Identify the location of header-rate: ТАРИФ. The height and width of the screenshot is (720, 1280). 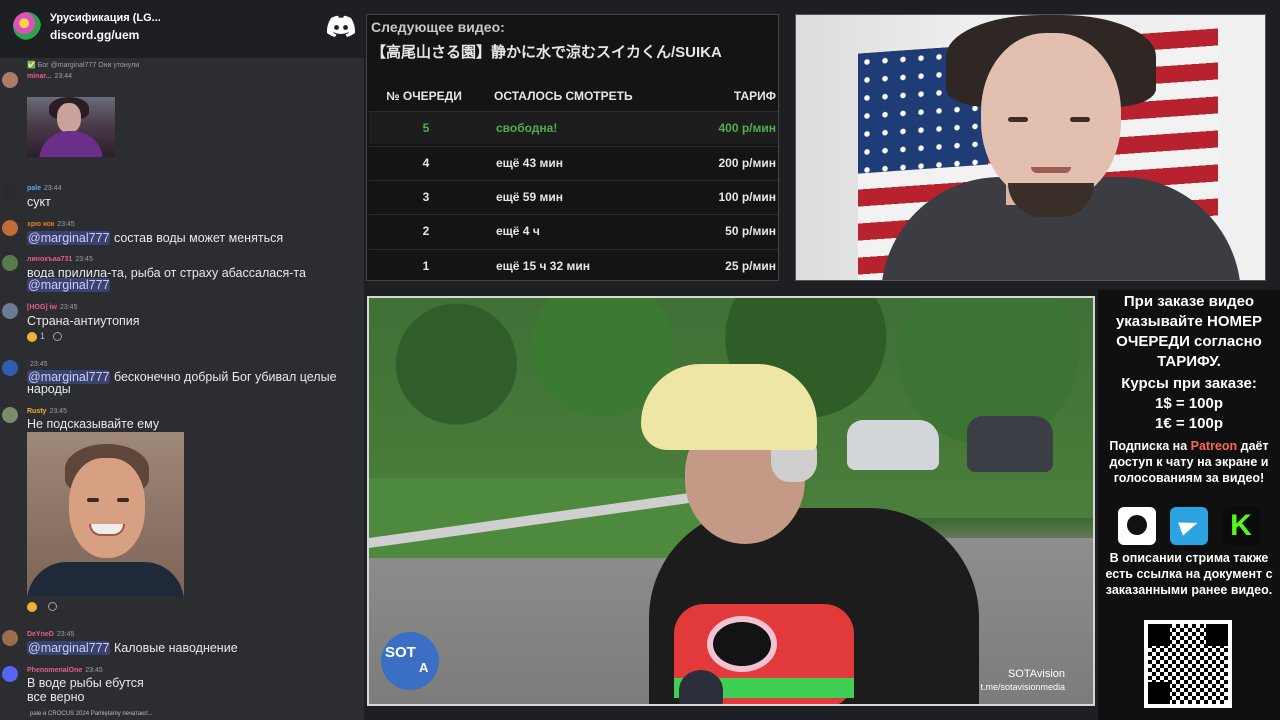
(754, 96).